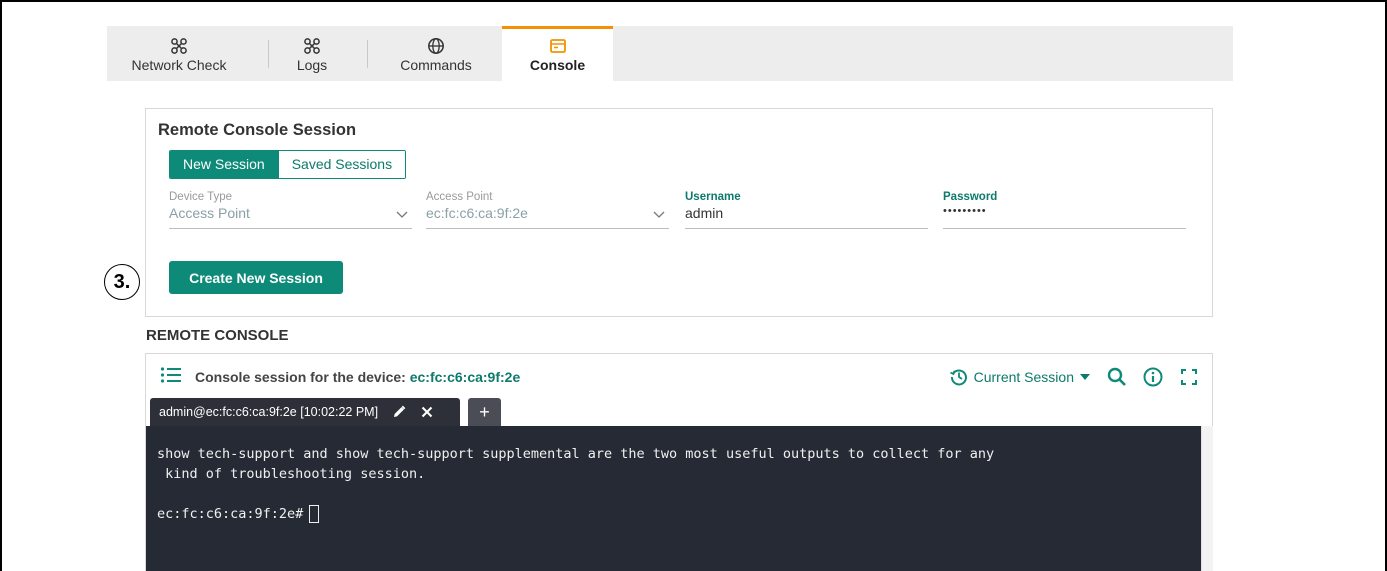  I want to click on caret-down-icon, so click(1085, 377).